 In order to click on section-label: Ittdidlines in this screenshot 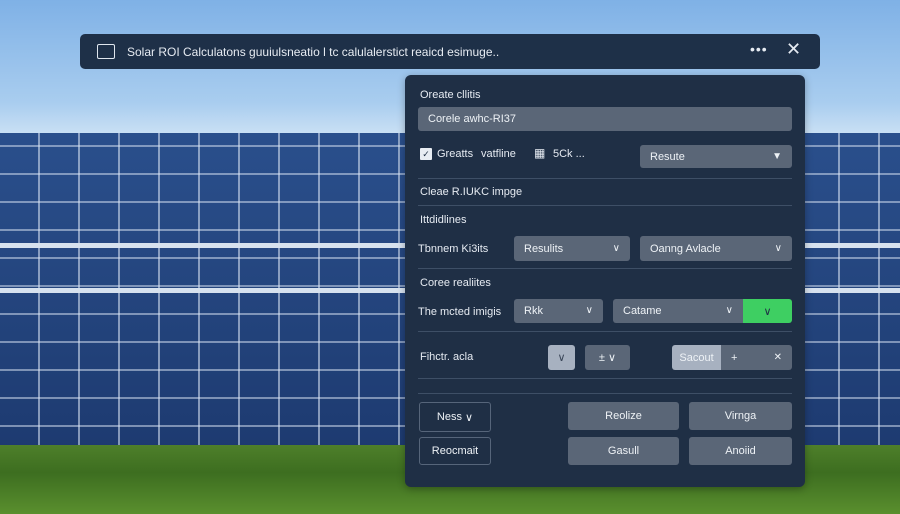, I will do `click(443, 220)`.